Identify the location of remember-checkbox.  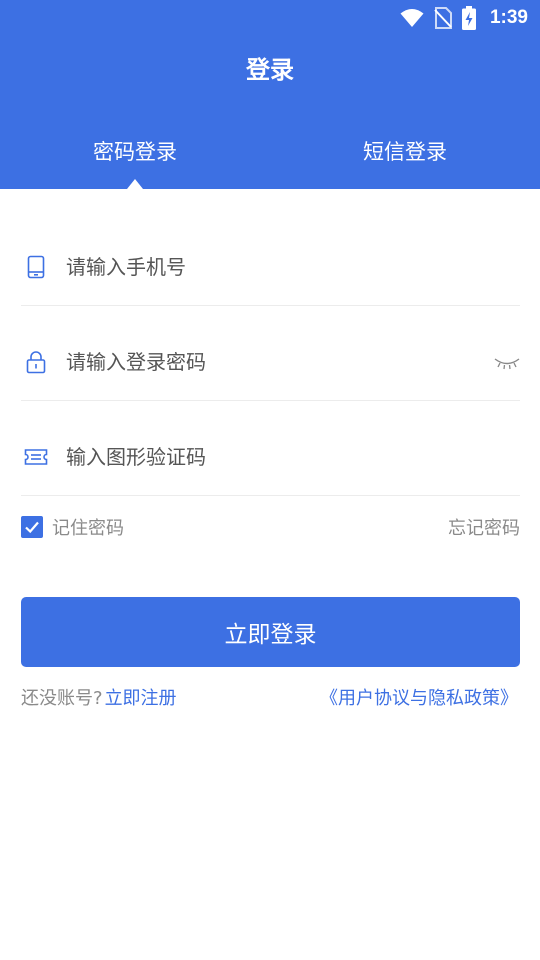
(32, 527).